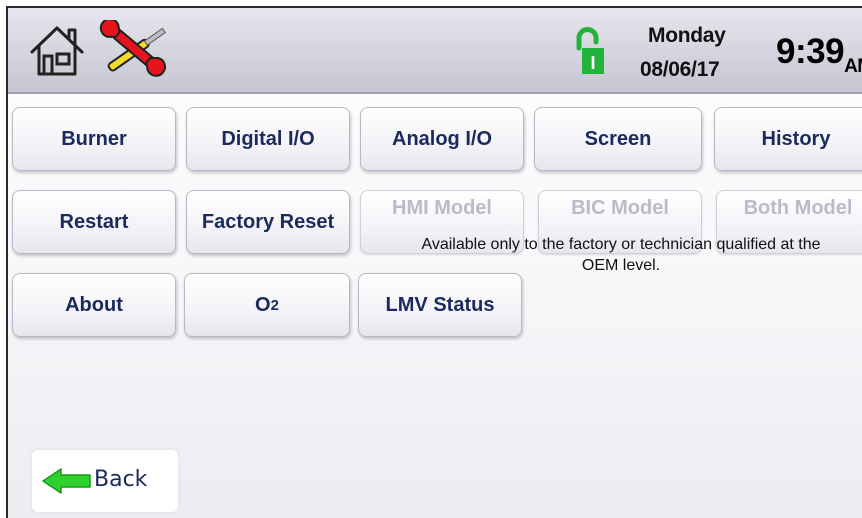  Describe the element at coordinates (136, 50) in the screenshot. I see `tools-icon` at that location.